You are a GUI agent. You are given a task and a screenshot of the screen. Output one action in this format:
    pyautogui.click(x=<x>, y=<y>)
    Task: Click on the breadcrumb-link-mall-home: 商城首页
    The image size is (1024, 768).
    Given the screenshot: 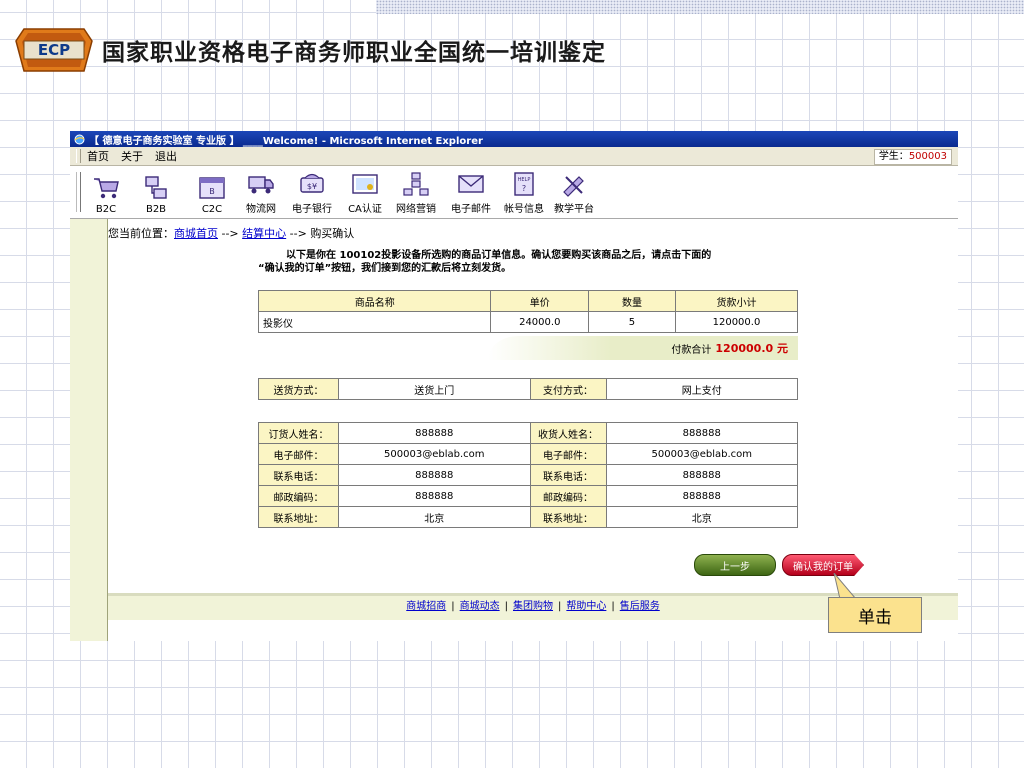 What is the action you would take?
    pyautogui.click(x=196, y=233)
    